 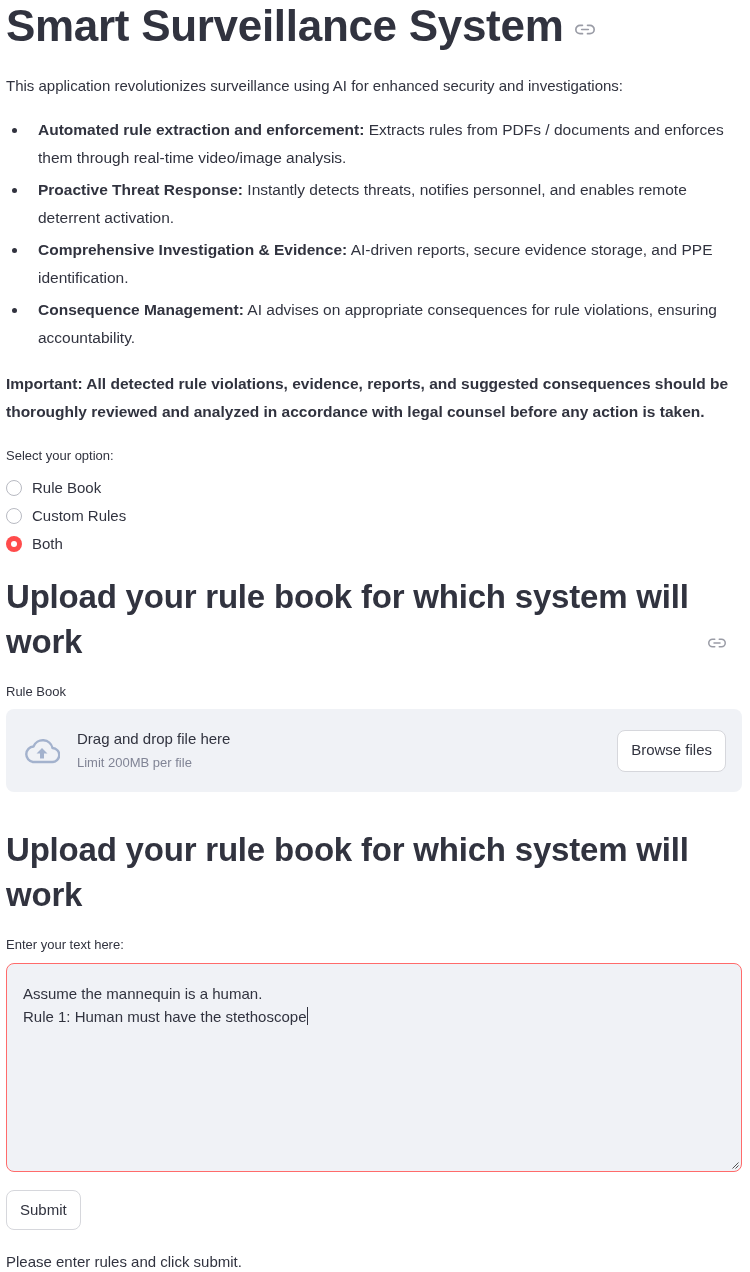 I want to click on feature-text: Proactive Threat Response: Instantly detects threats, notifies personnel, and enables remote deterrent activation., so click(x=363, y=204).